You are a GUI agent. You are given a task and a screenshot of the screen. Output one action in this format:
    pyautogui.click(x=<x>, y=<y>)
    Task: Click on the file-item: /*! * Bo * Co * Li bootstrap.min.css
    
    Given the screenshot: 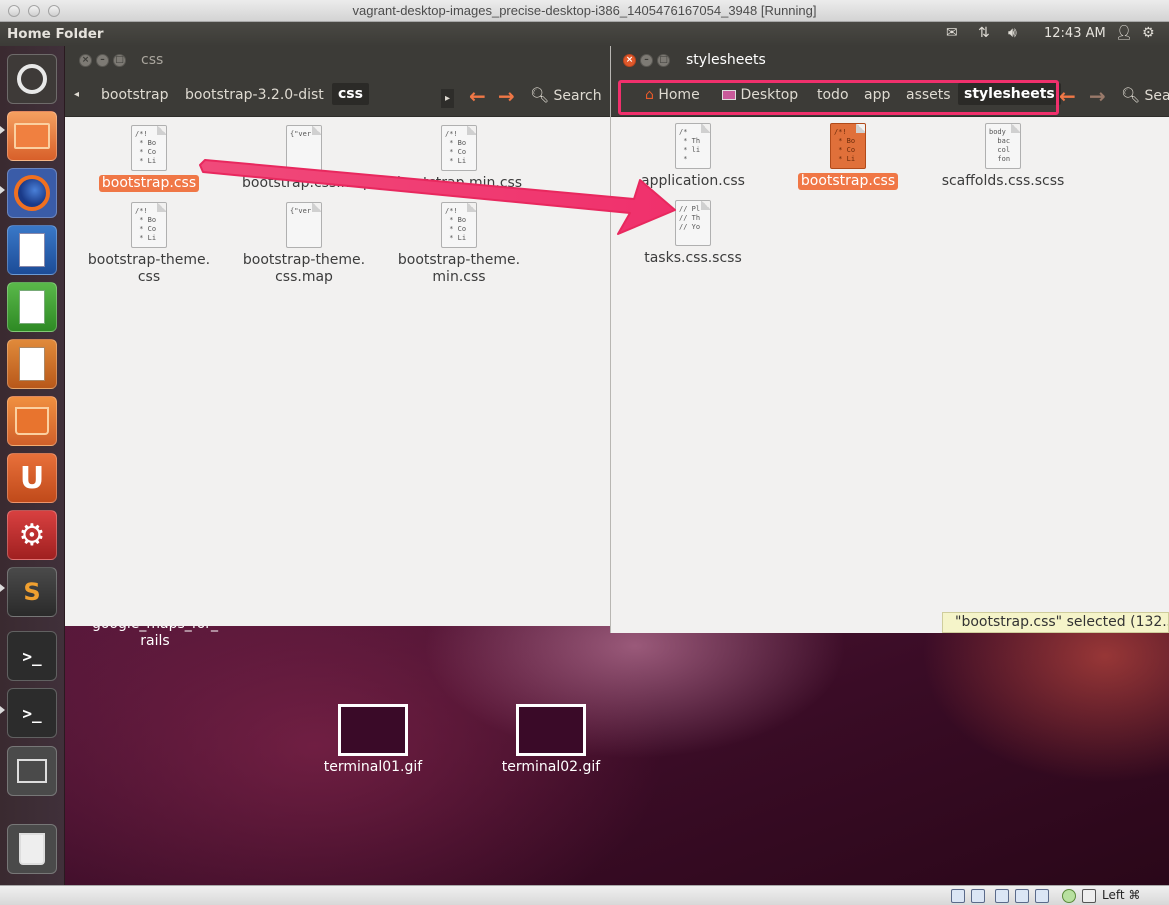 What is the action you would take?
    pyautogui.click(x=459, y=158)
    